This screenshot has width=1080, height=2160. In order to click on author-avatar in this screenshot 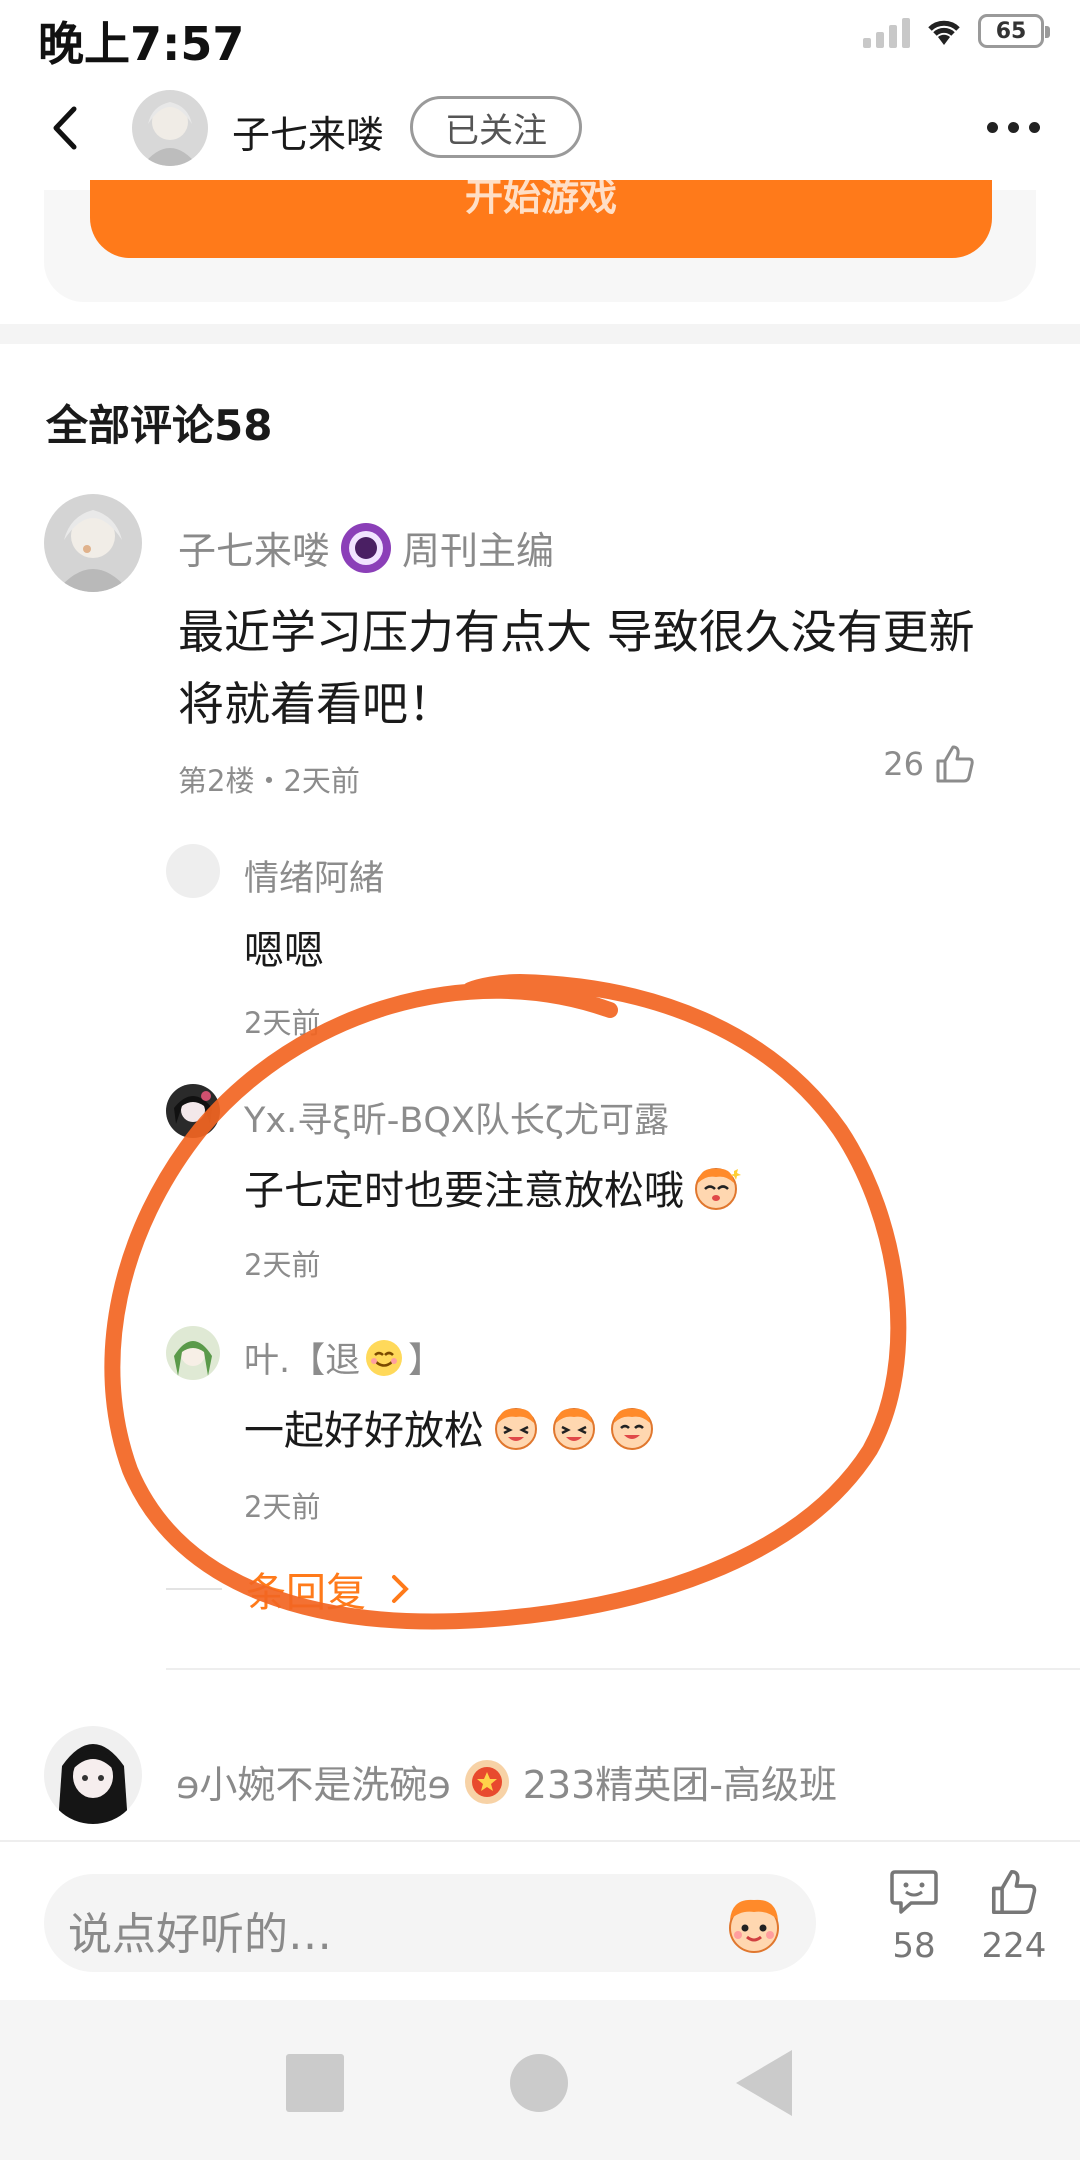, I will do `click(170, 128)`.